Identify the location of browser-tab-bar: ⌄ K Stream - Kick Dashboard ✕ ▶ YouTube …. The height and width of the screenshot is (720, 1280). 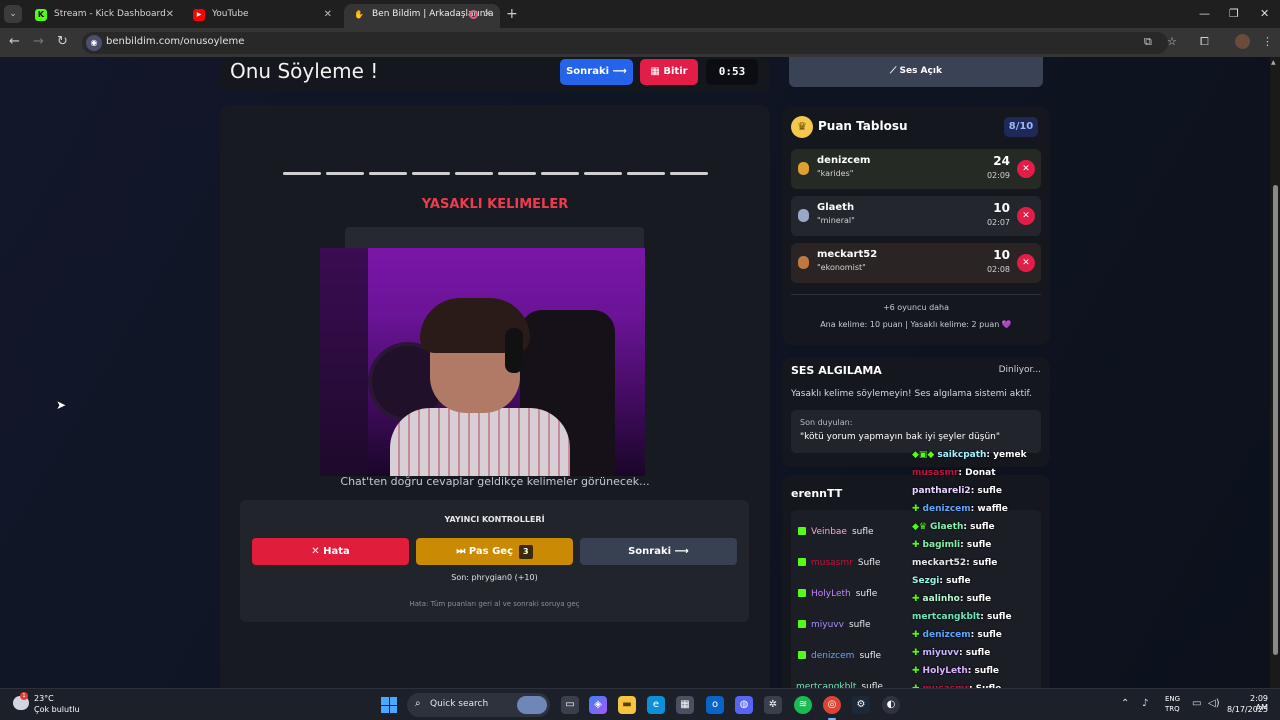
(640, 14).